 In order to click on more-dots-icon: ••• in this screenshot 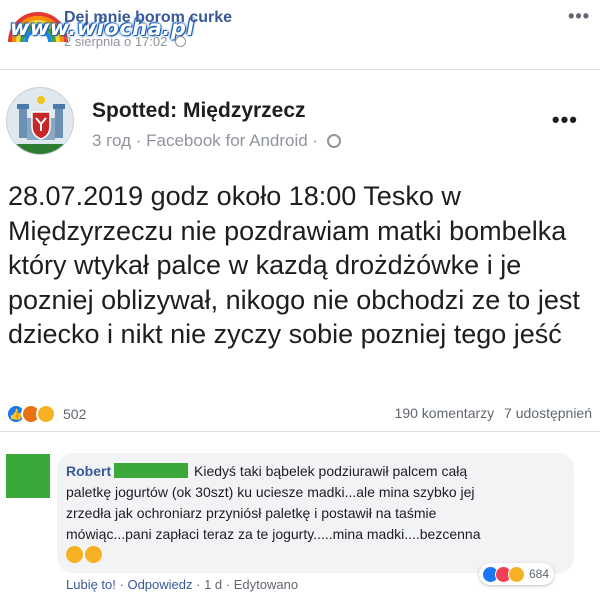, I will do `click(579, 16)`.